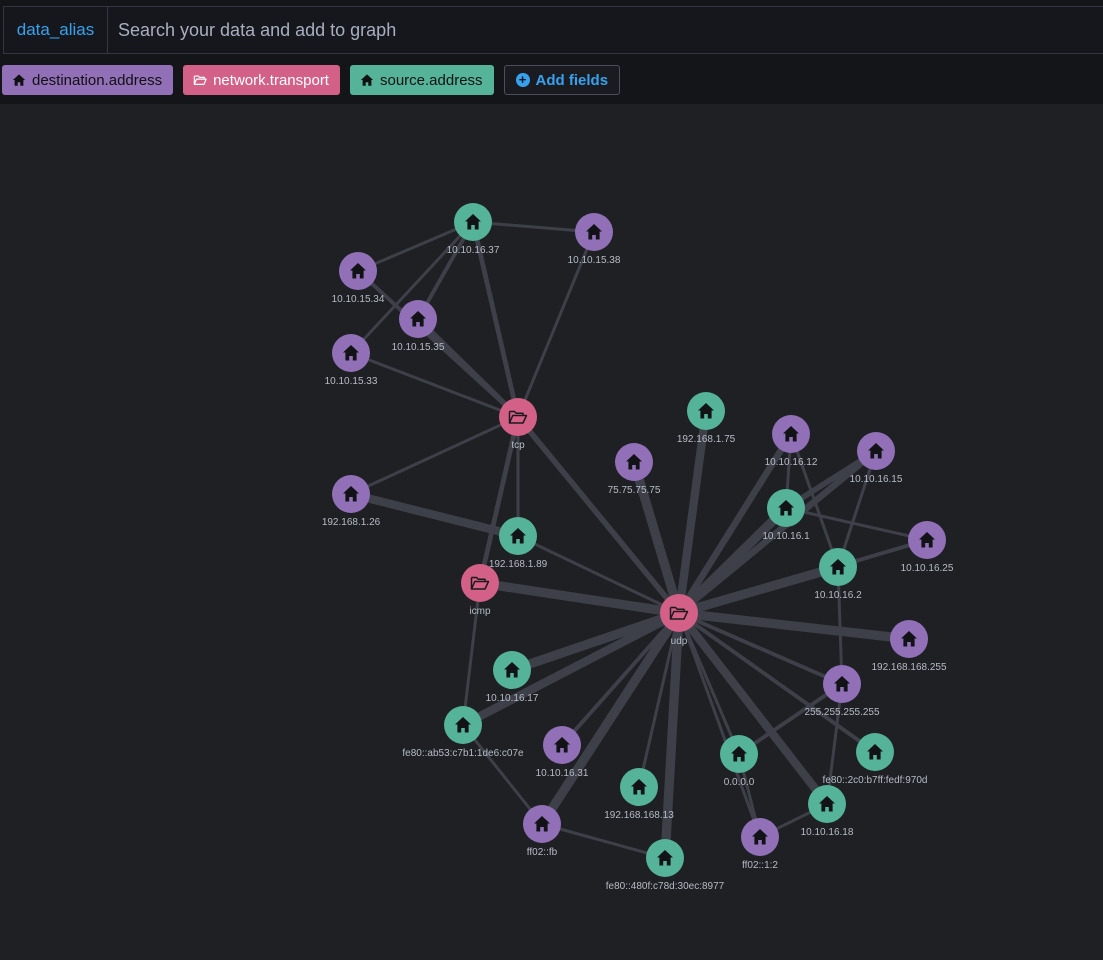 This screenshot has height=960, width=1103. What do you see at coordinates (518, 543) in the screenshot?
I see `graph-node-192-168-1-89: 192.168.1.89` at bounding box center [518, 543].